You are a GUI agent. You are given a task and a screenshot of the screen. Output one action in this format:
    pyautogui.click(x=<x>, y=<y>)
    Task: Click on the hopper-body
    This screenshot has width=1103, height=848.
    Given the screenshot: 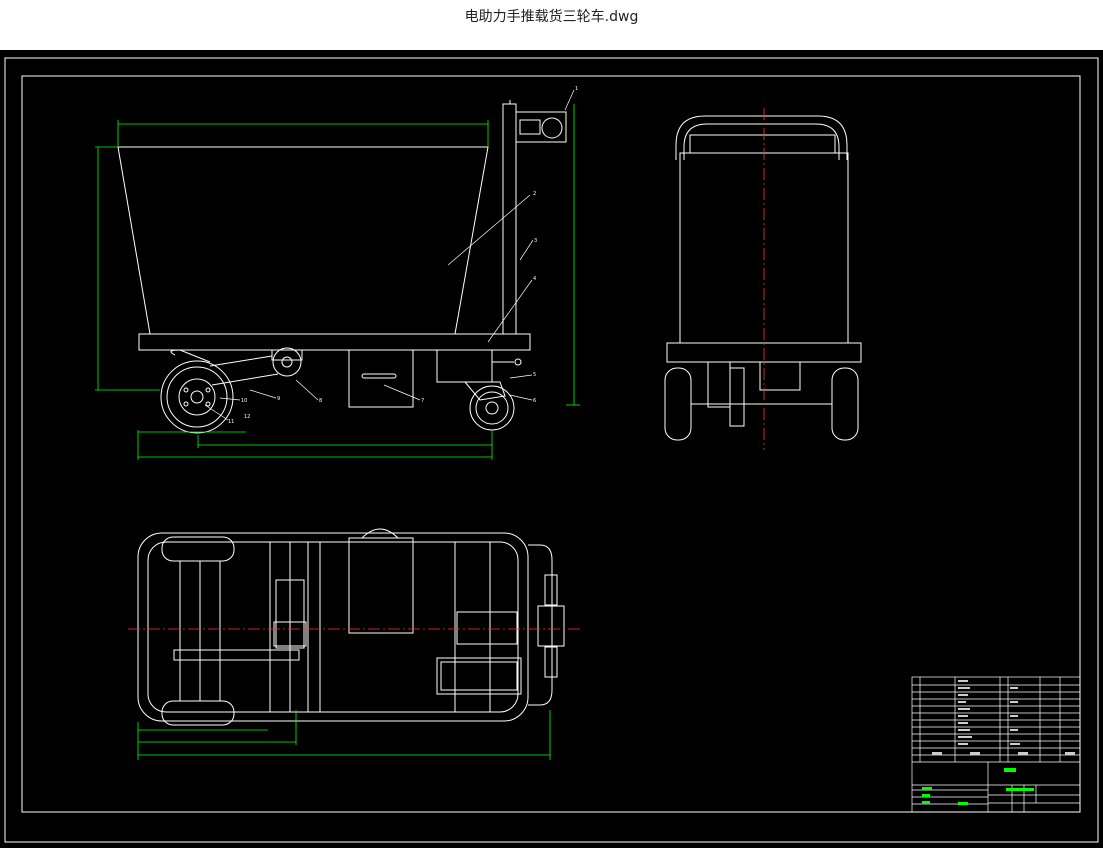 What is the action you would take?
    pyautogui.click(x=303, y=240)
    